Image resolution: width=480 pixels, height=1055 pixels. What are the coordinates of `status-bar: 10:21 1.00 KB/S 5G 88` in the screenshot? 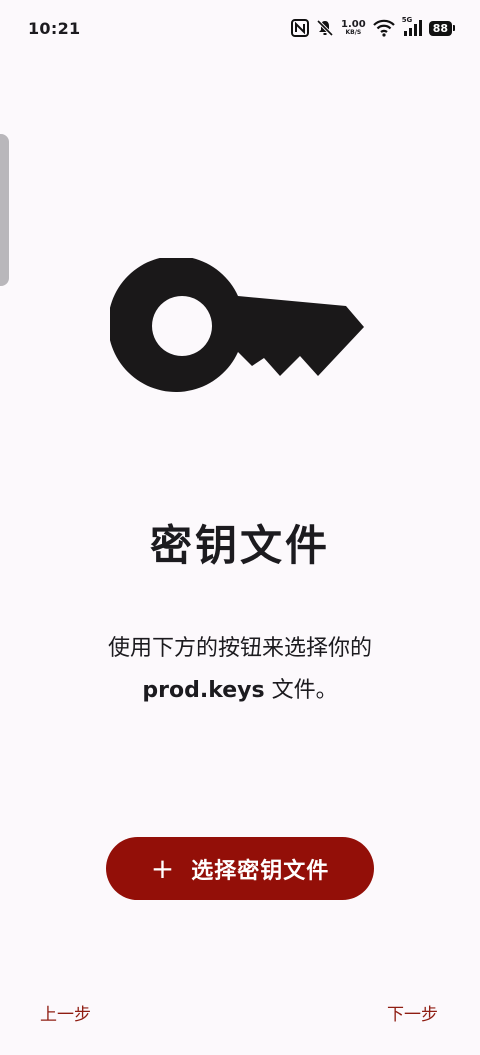 It's located at (240, 28).